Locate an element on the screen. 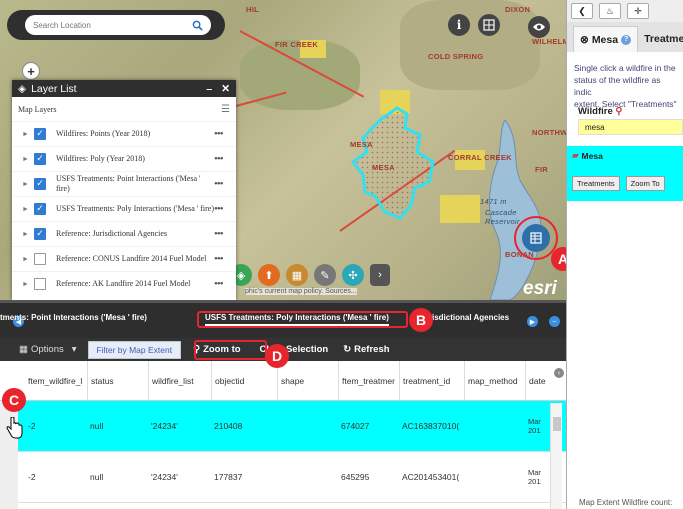 The image size is (683, 509). close-circle-icon: ⊗ is located at coordinates (584, 40).